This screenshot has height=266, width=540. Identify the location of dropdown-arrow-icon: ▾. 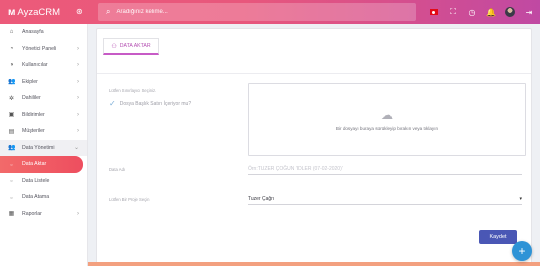
(520, 198).